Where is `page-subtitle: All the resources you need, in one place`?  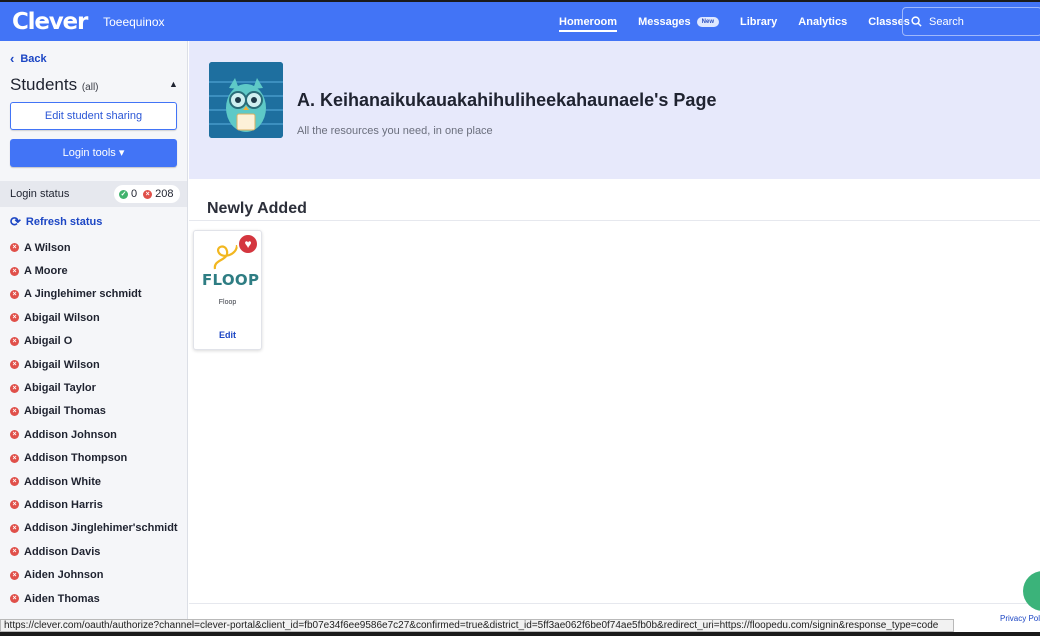
page-subtitle: All the resources you need, in one place is located at coordinates (395, 131).